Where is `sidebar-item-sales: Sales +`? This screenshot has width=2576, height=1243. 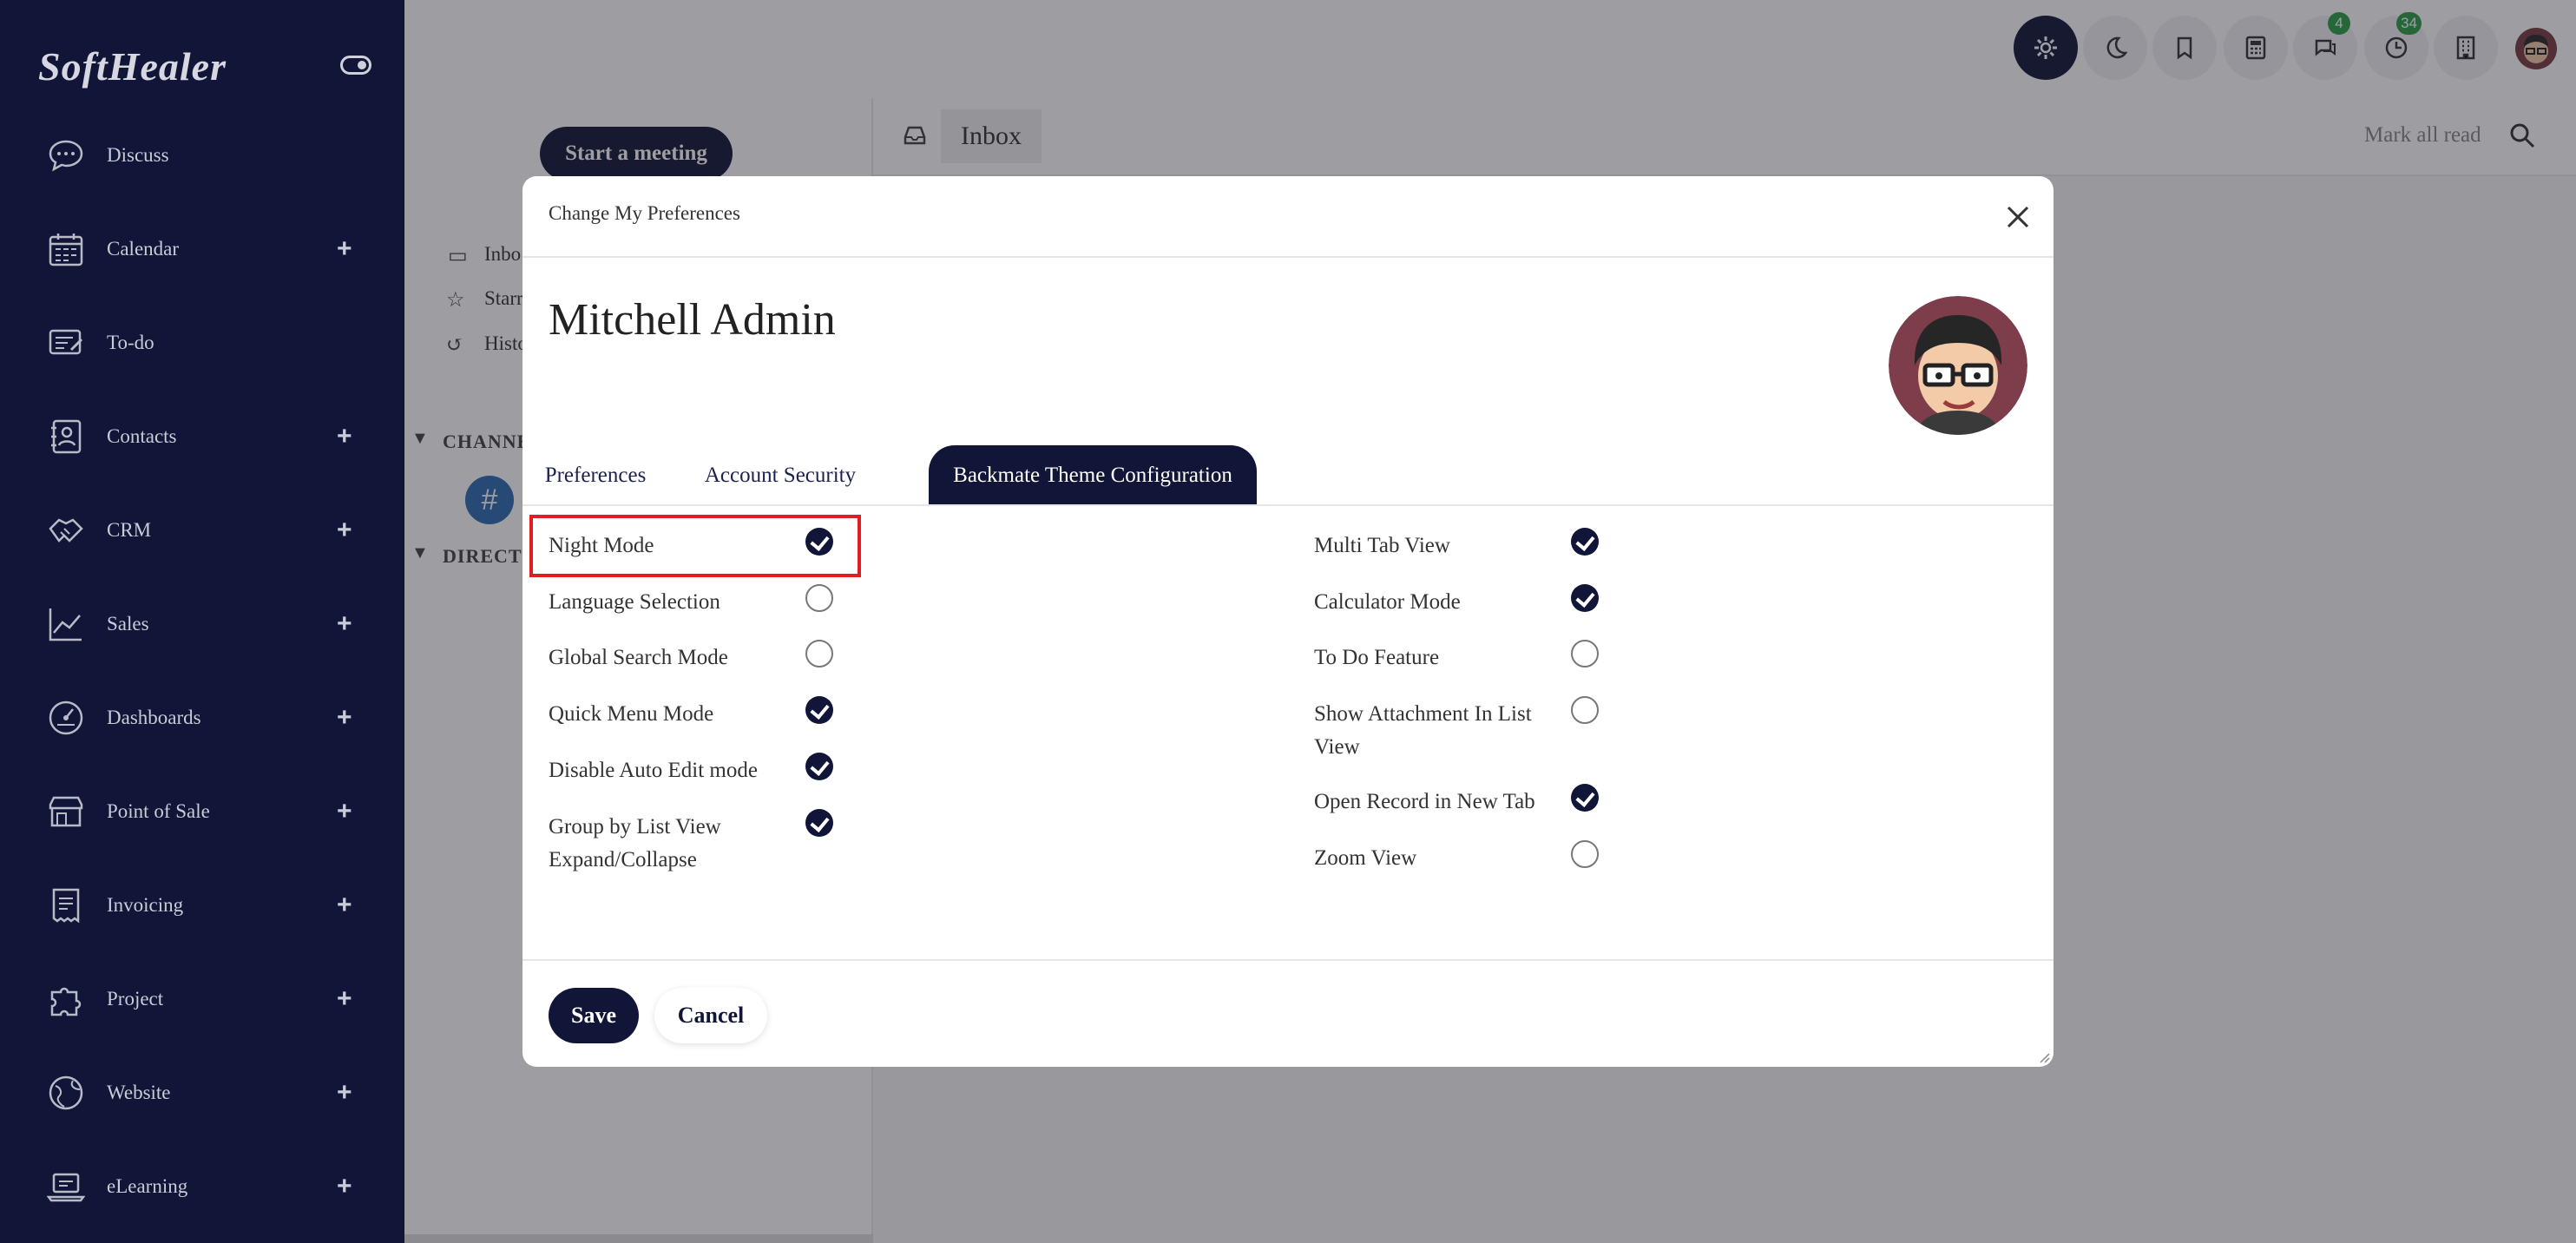 sidebar-item-sales: Sales + is located at coordinates (202, 624).